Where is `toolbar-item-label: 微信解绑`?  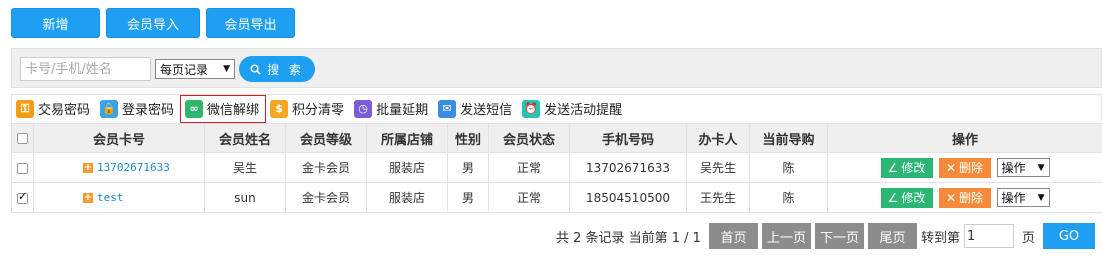 toolbar-item-label: 微信解绑 is located at coordinates (233, 110).